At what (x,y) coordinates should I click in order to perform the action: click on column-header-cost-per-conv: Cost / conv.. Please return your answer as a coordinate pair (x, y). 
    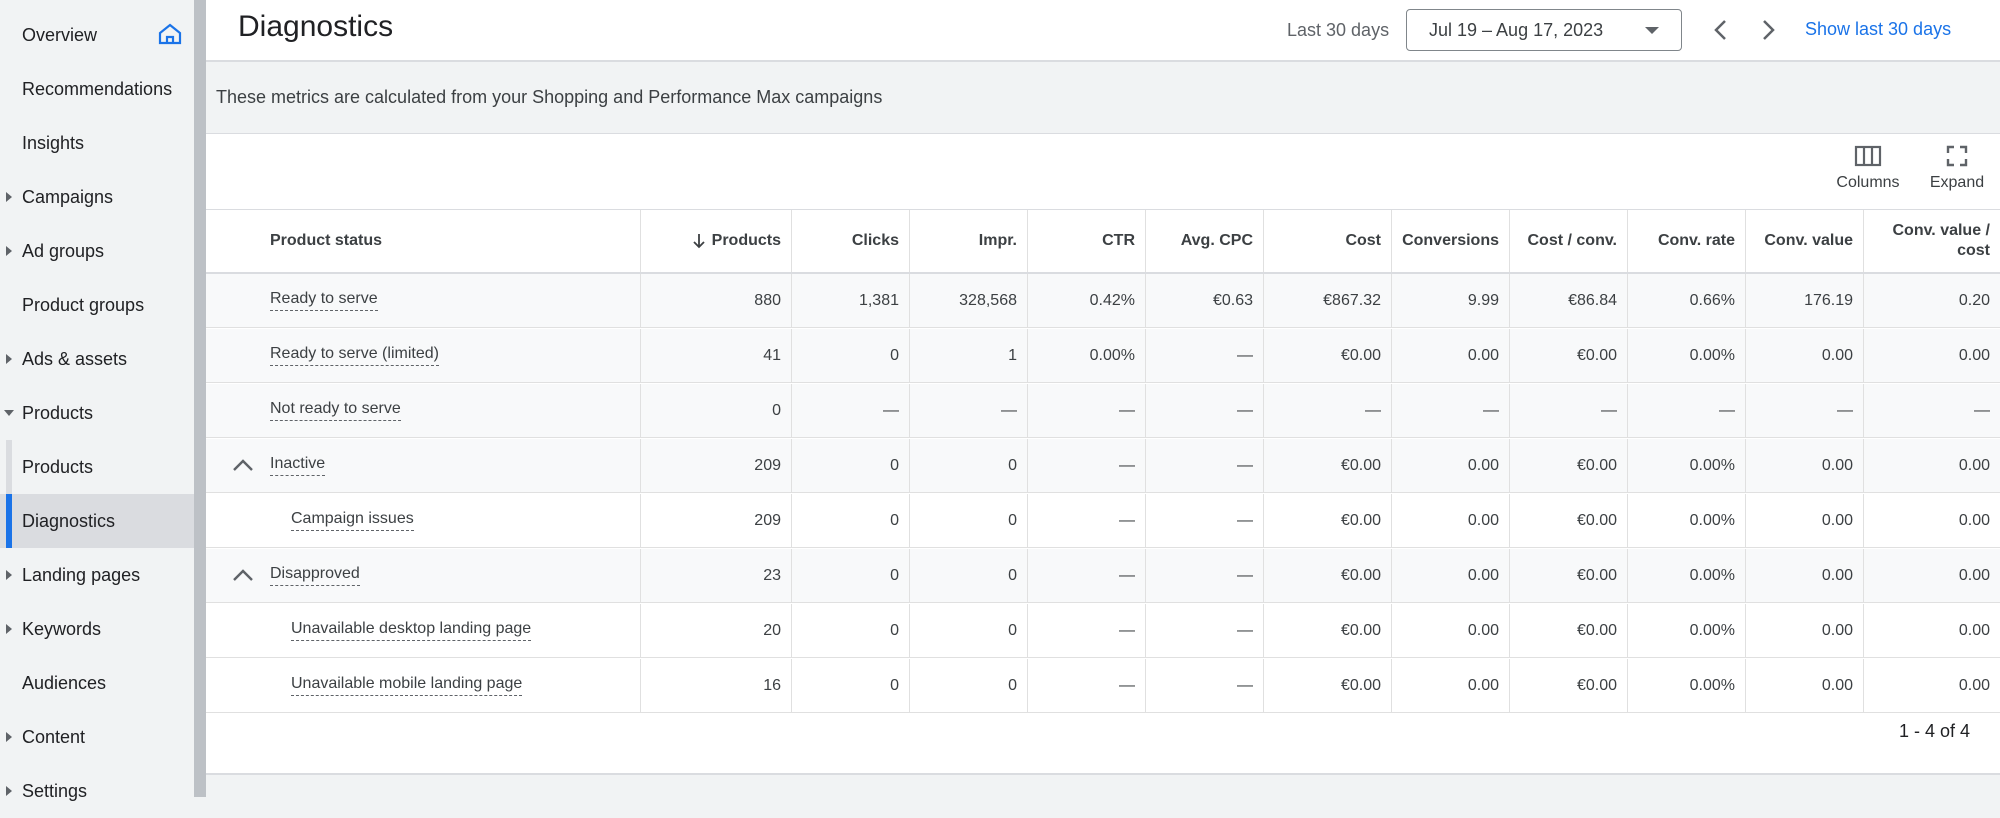
    Looking at the image, I should click on (1568, 241).